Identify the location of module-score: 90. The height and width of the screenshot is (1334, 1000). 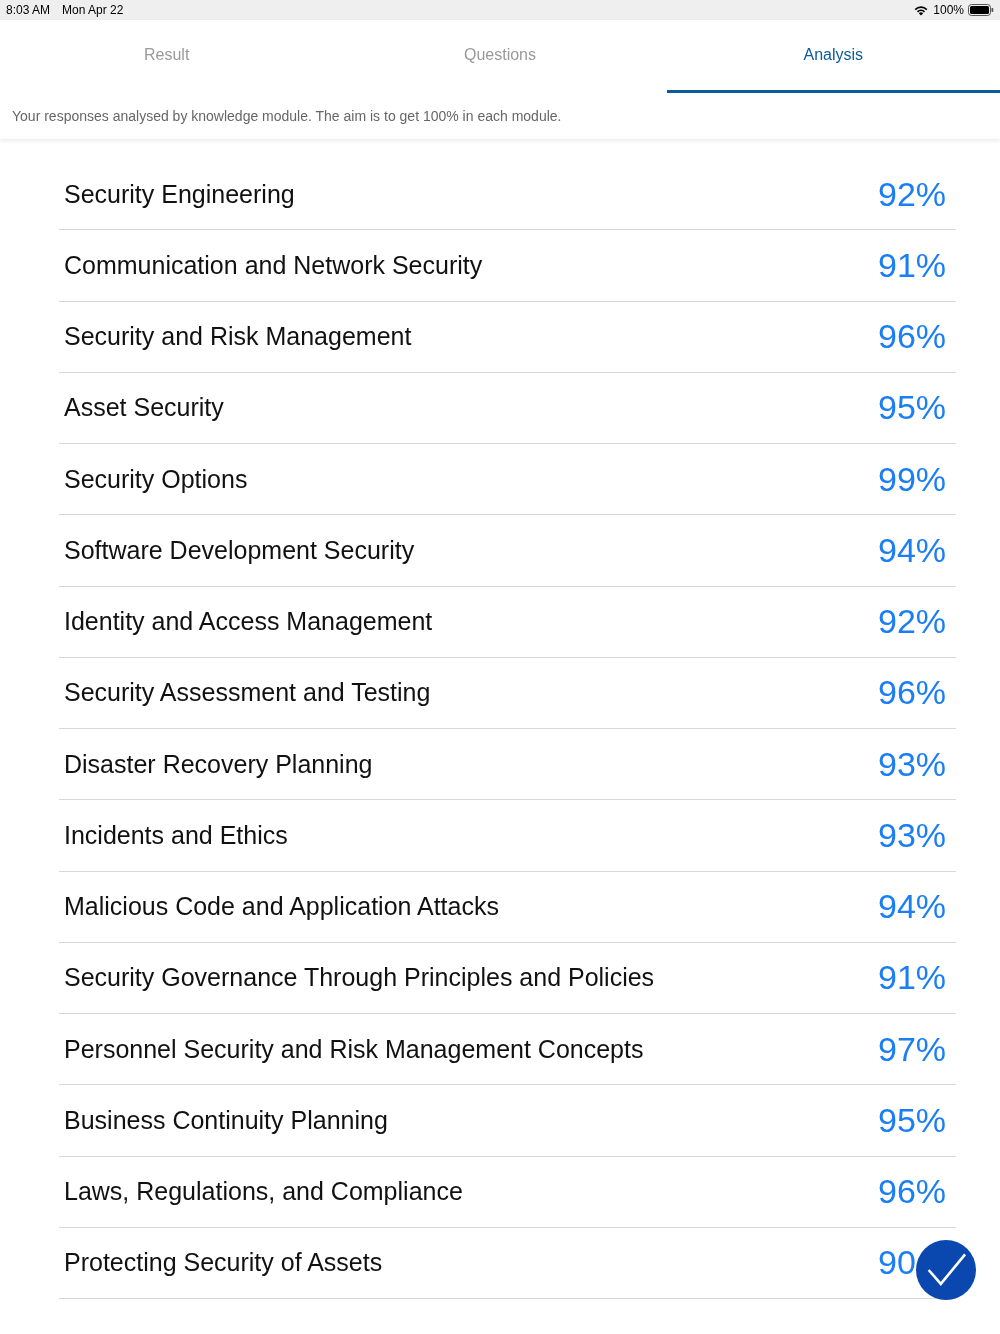
(897, 1263).